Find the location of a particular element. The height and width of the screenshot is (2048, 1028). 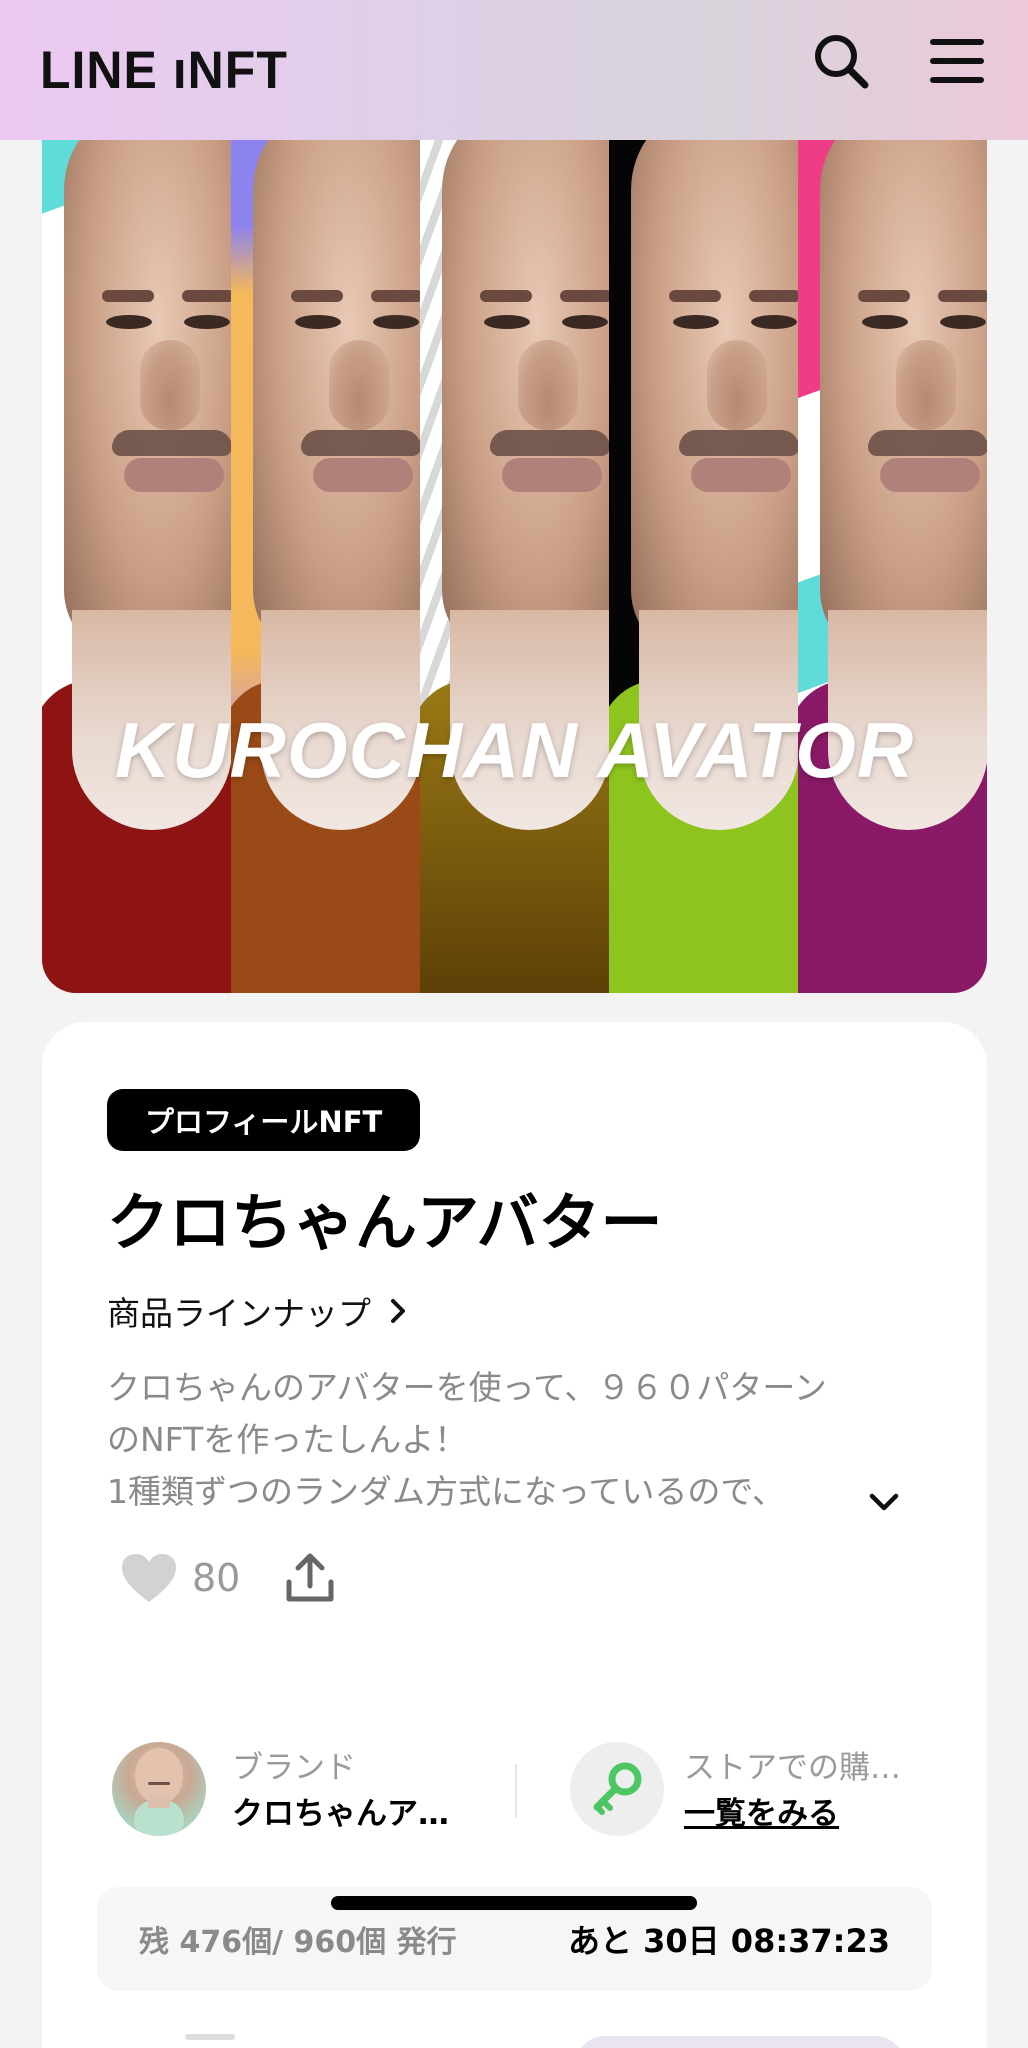

line-nft-logo: LINE ıNFT is located at coordinates (164, 70).